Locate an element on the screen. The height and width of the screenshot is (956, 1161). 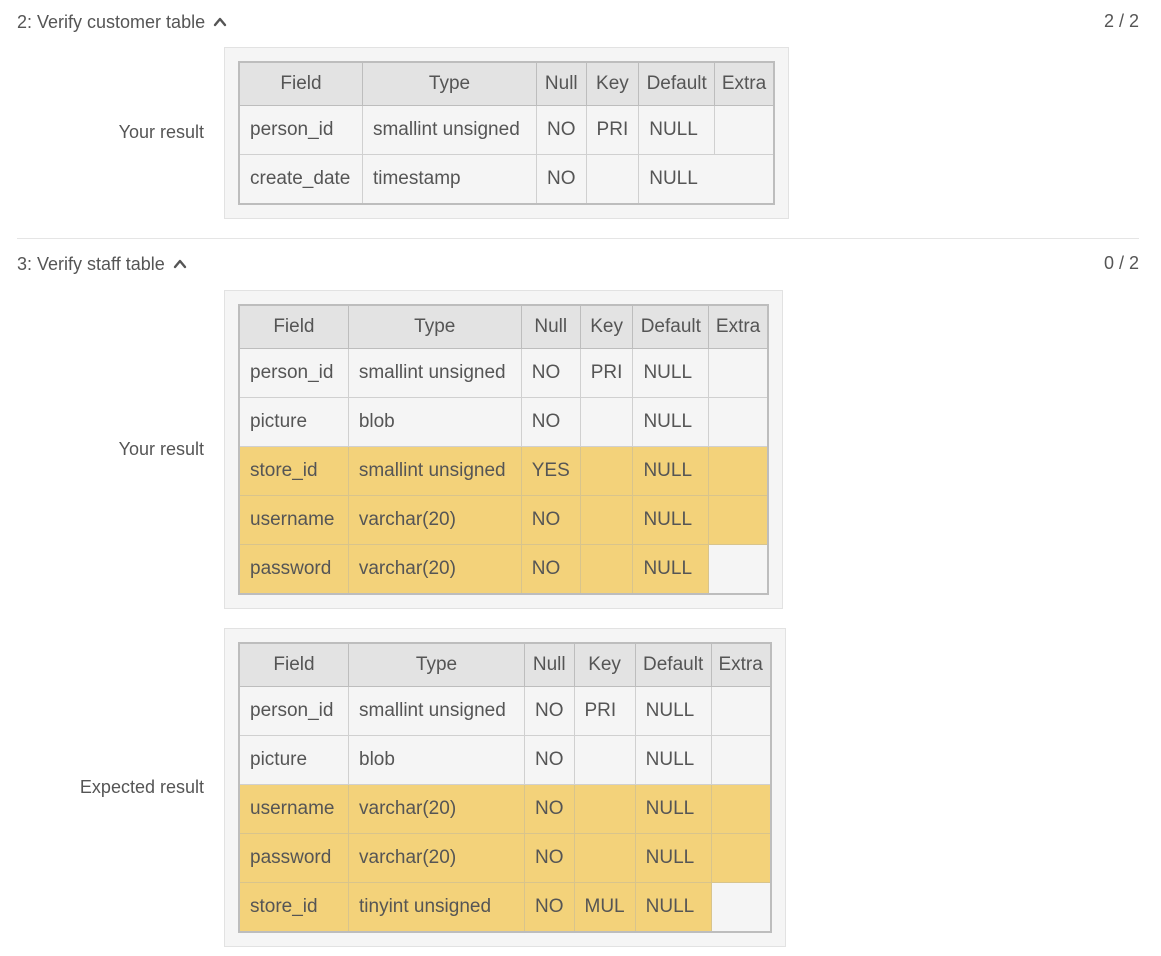
section-2-title: 2: Verify customer table is located at coordinates (111, 21).